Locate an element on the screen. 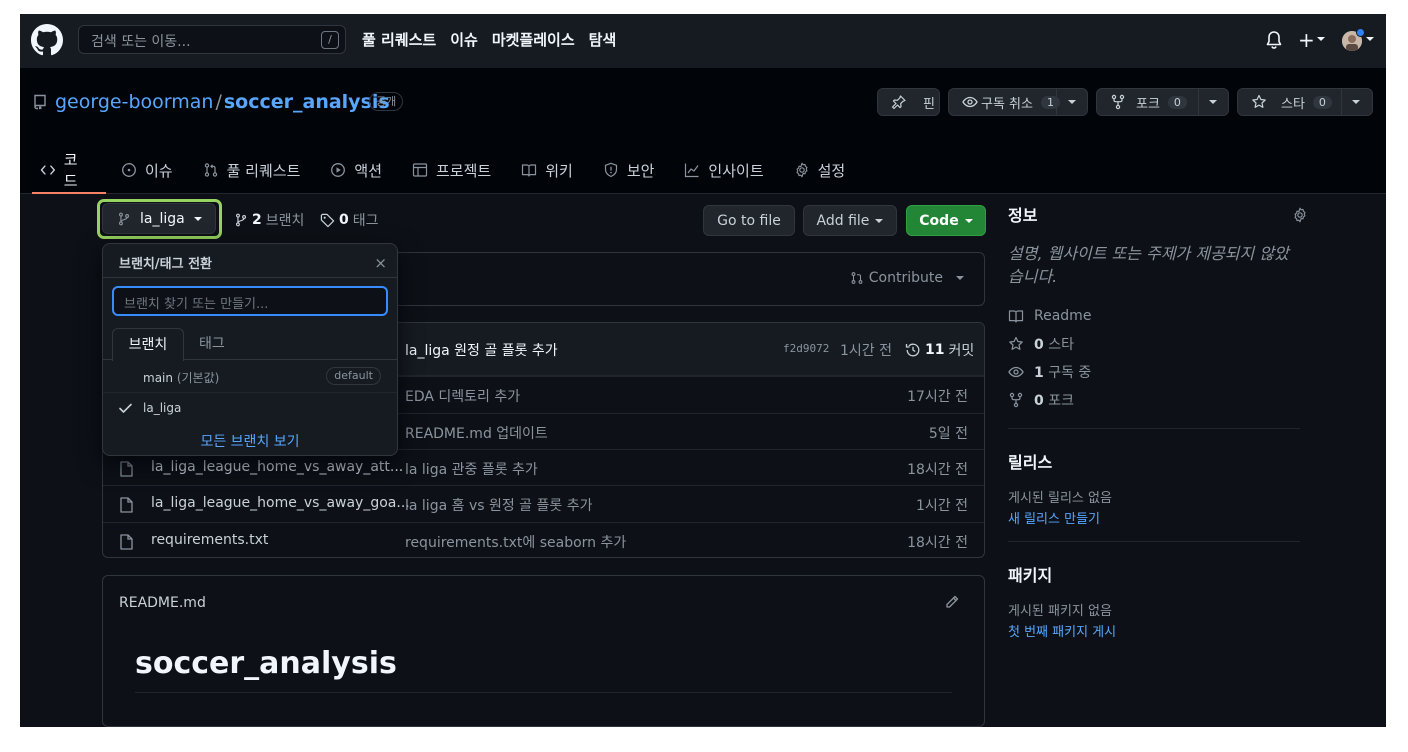 The width and height of the screenshot is (1408, 752). about-title: 정보 is located at coordinates (1023, 215).